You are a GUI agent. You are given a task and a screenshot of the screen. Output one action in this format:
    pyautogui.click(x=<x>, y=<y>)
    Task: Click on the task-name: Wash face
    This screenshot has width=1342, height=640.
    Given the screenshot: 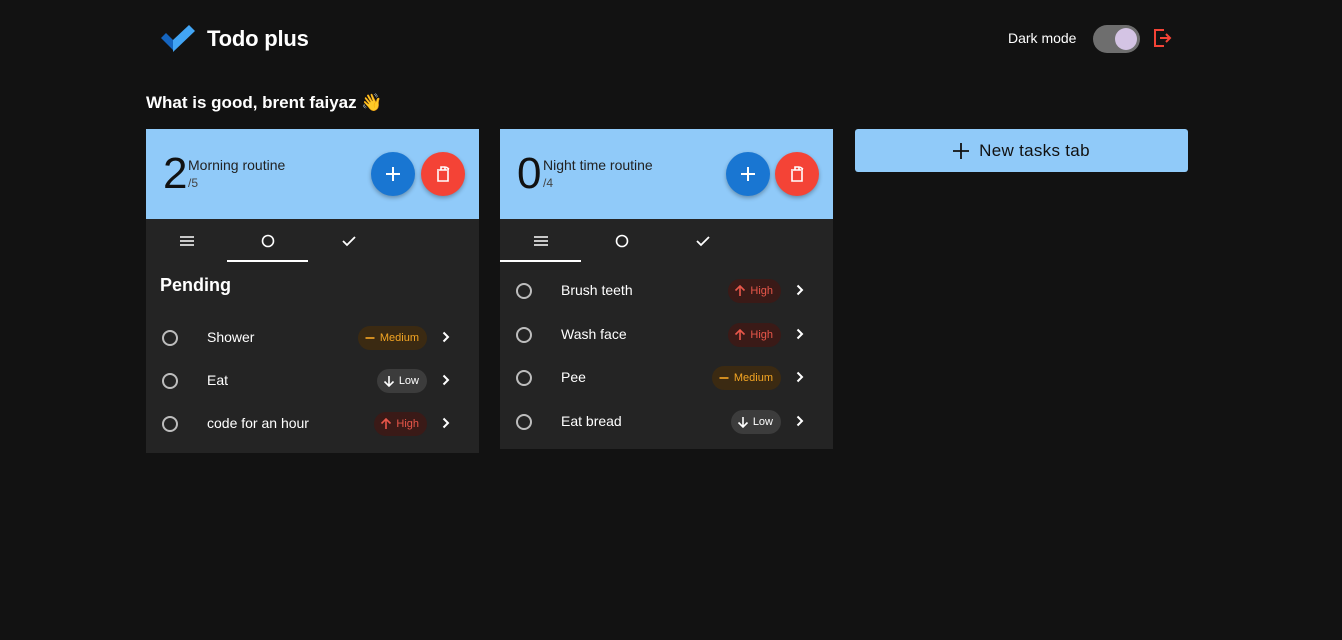 What is the action you would take?
    pyautogui.click(x=594, y=333)
    